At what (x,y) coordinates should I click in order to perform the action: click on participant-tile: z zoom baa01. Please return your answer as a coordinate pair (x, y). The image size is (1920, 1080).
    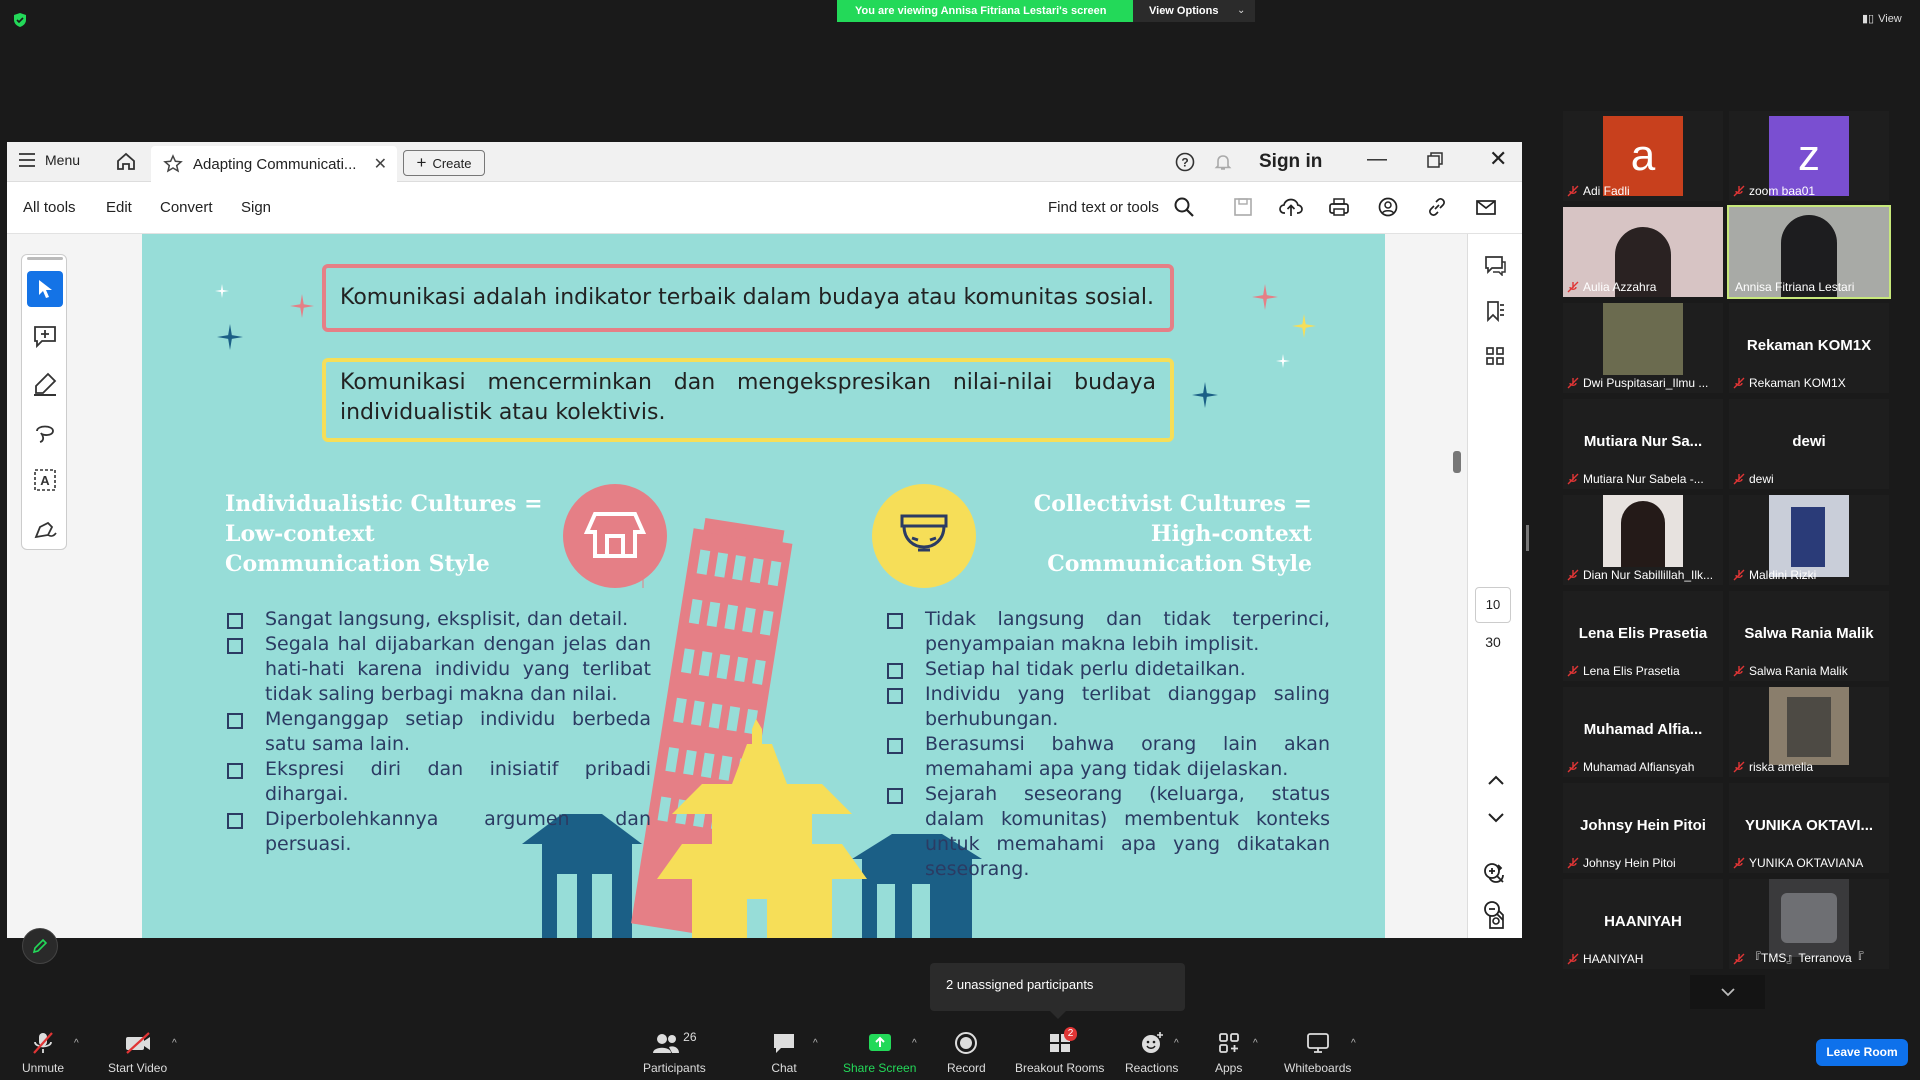
    Looking at the image, I should click on (1809, 156).